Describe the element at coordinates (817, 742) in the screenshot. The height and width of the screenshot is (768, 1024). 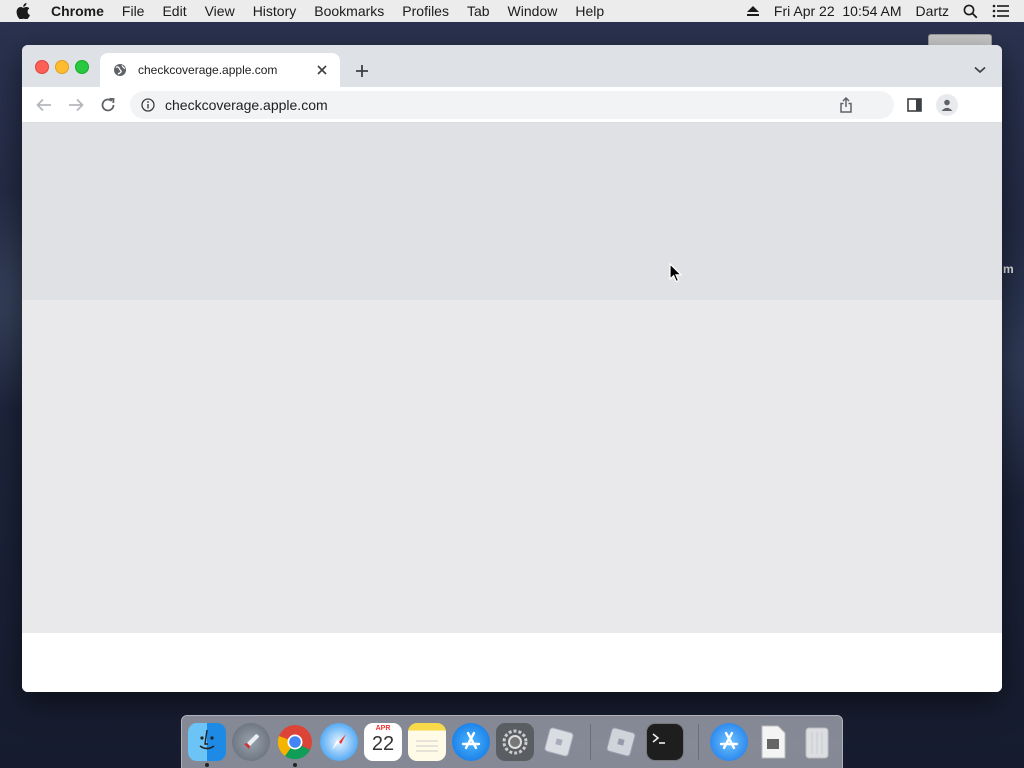
I see `trash-icon` at that location.